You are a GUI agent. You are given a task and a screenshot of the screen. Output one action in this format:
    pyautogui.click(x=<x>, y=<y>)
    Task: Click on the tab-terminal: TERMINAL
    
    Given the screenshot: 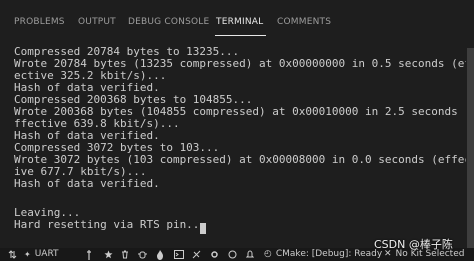 What is the action you would take?
    pyautogui.click(x=239, y=22)
    